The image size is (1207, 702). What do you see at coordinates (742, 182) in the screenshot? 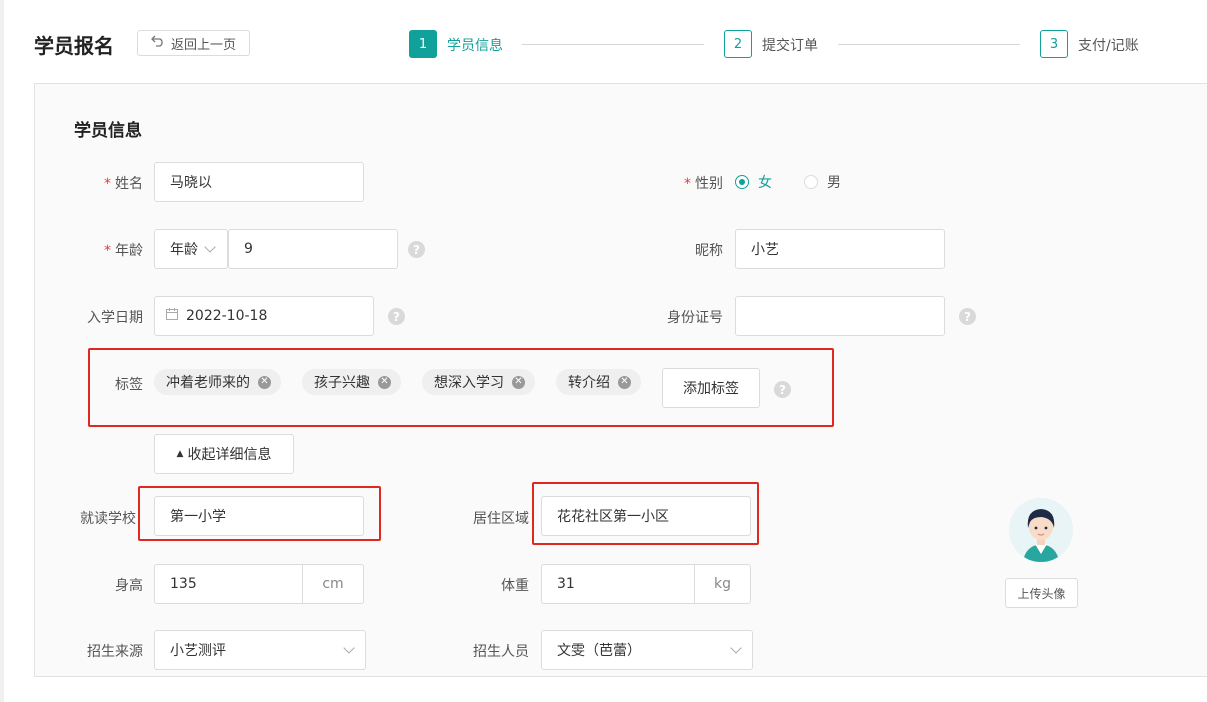
I see `gender-female-radio` at bounding box center [742, 182].